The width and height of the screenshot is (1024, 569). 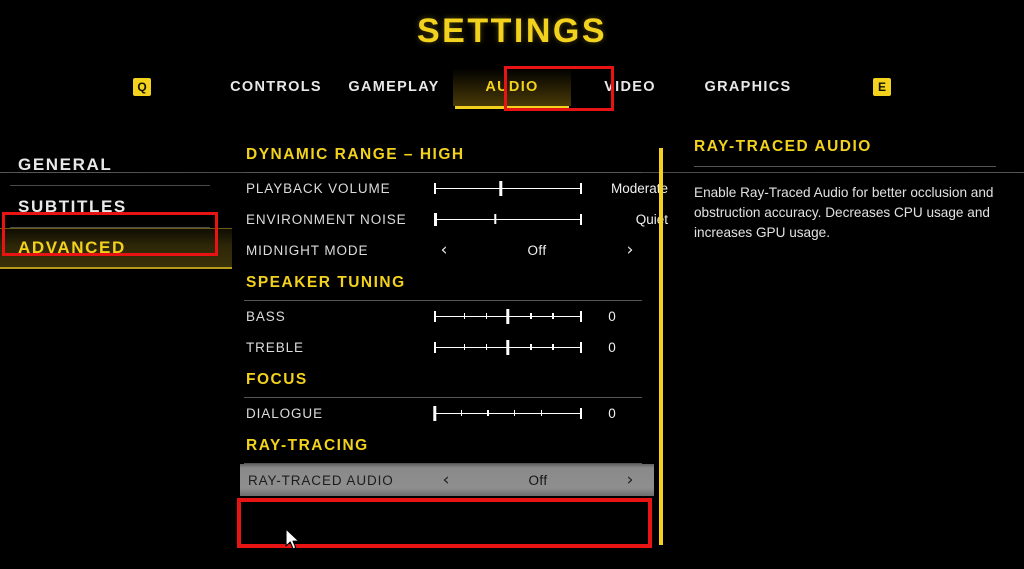 What do you see at coordinates (748, 87) in the screenshot?
I see `tab-graphics: GRAPHICS` at bounding box center [748, 87].